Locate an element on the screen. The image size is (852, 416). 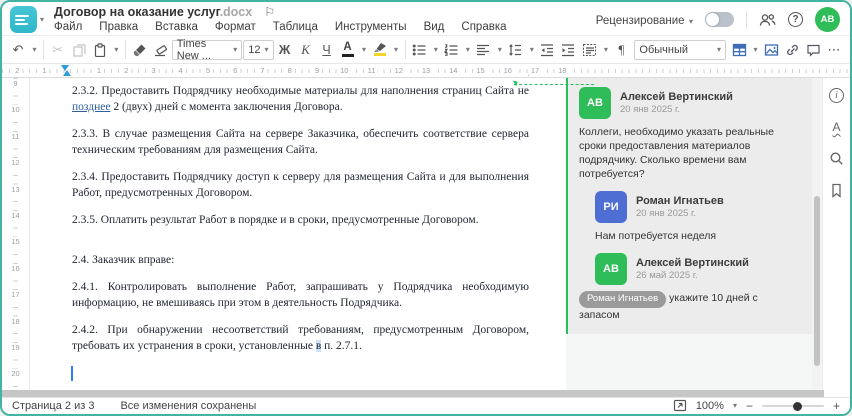
page-indicator: Страница 2 из 3 is located at coordinates (53, 406).